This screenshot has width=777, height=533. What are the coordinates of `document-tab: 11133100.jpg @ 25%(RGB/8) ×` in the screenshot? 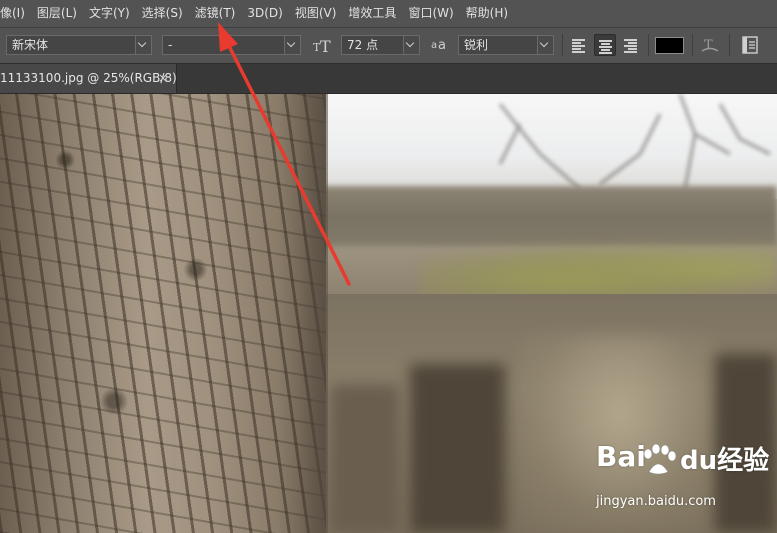 It's located at (88, 78).